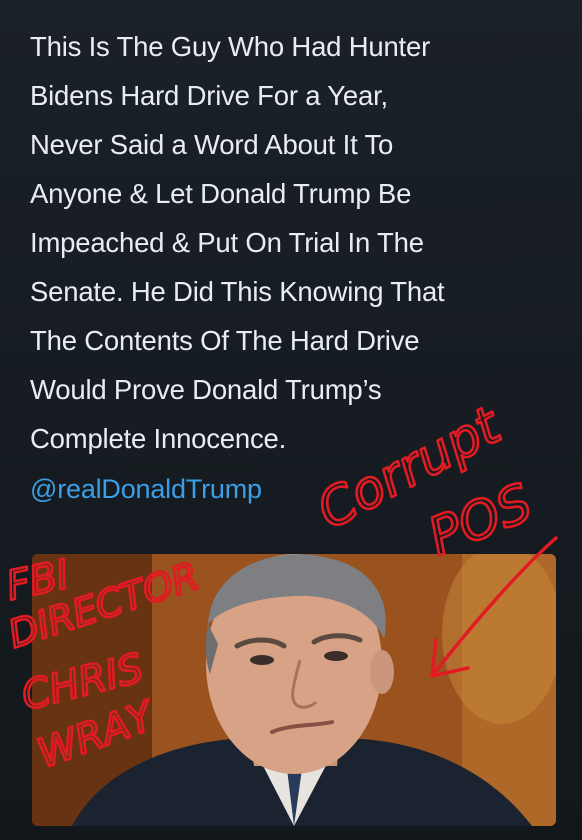 The width and height of the screenshot is (582, 840). What do you see at coordinates (221, 193) in the screenshot?
I see `tweet-line: Anyone & Let Donald Trump Be` at bounding box center [221, 193].